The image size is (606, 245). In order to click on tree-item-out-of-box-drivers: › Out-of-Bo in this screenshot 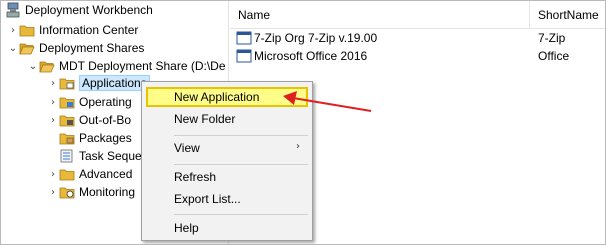, I will do `click(89, 120)`.